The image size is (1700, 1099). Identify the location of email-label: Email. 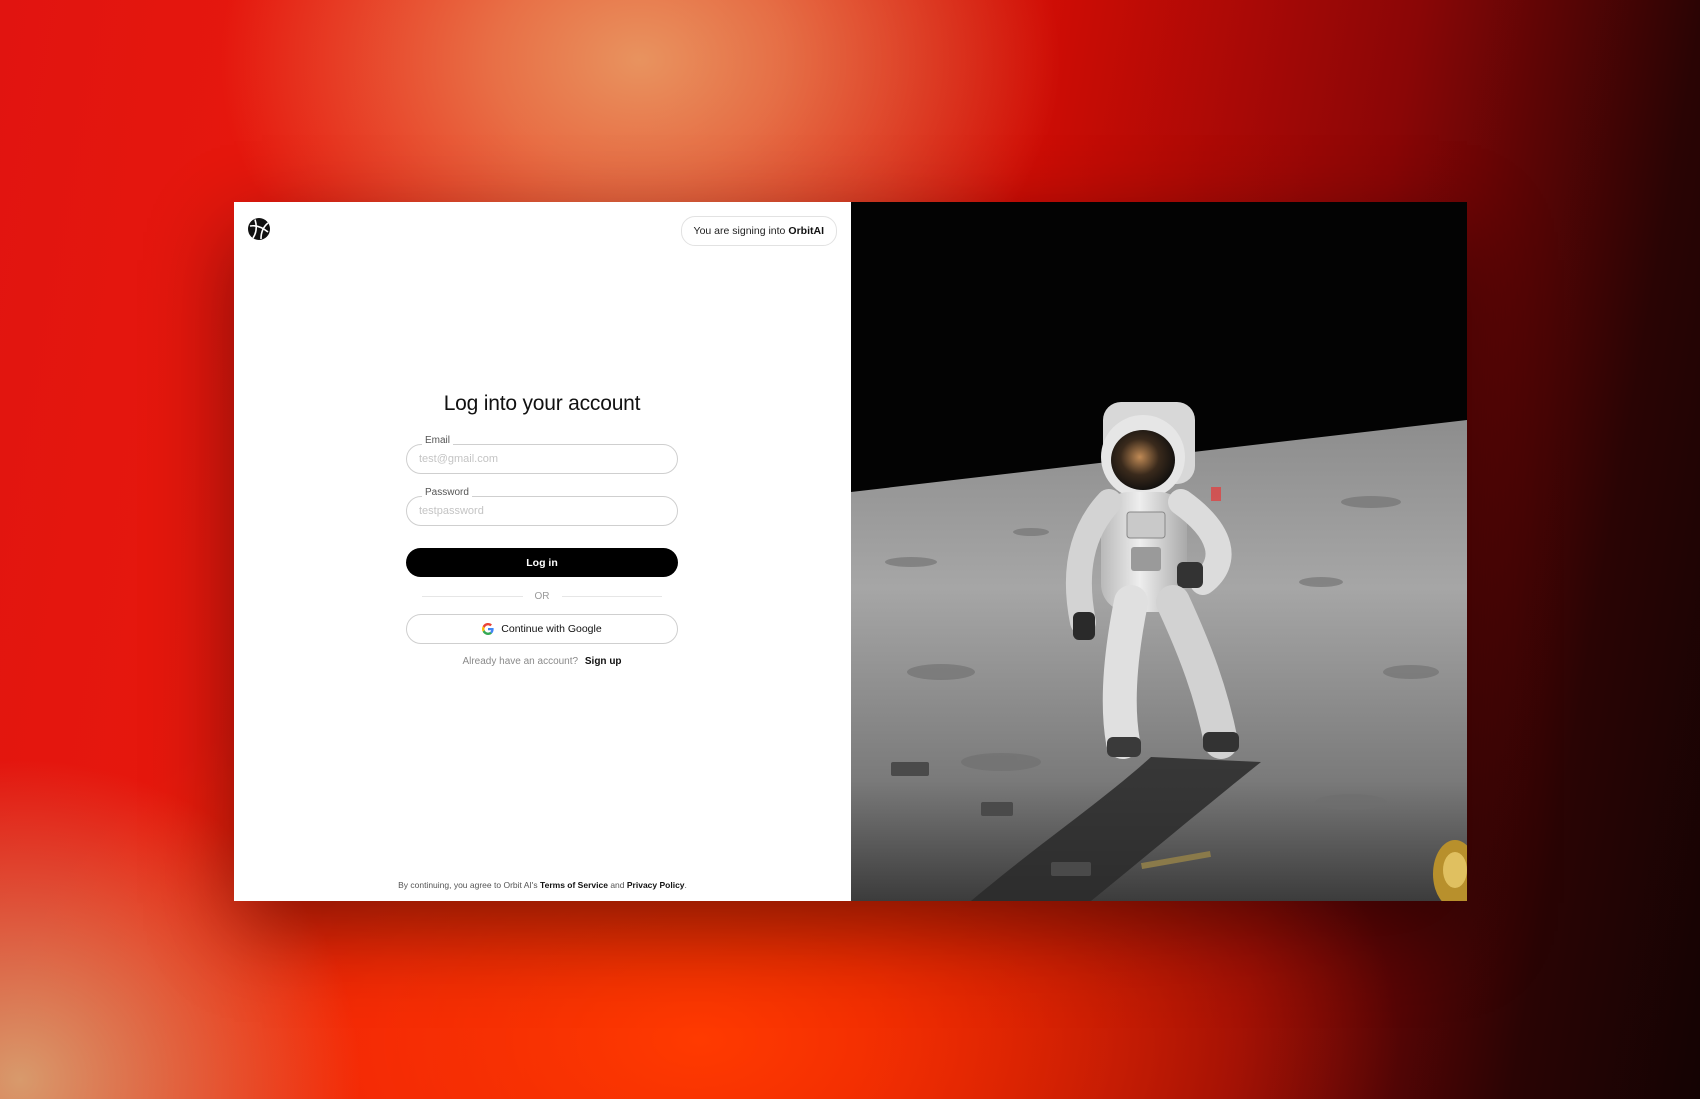
(438, 440).